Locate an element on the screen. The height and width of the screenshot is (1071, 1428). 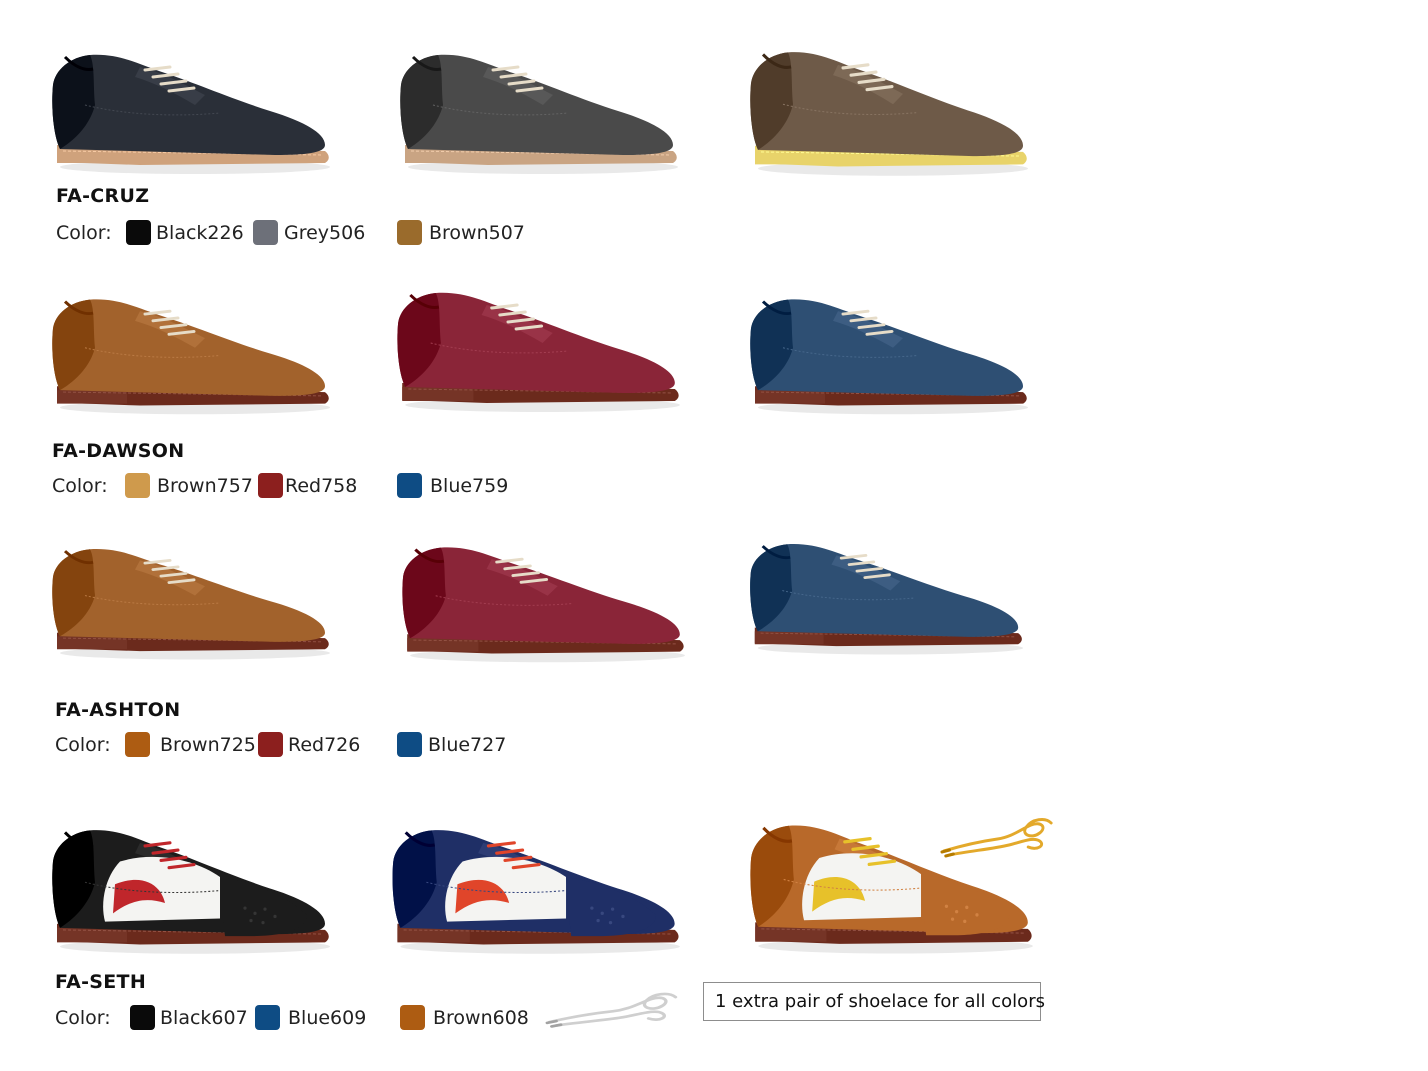
swatch-blue727 is located at coordinates (409, 744).